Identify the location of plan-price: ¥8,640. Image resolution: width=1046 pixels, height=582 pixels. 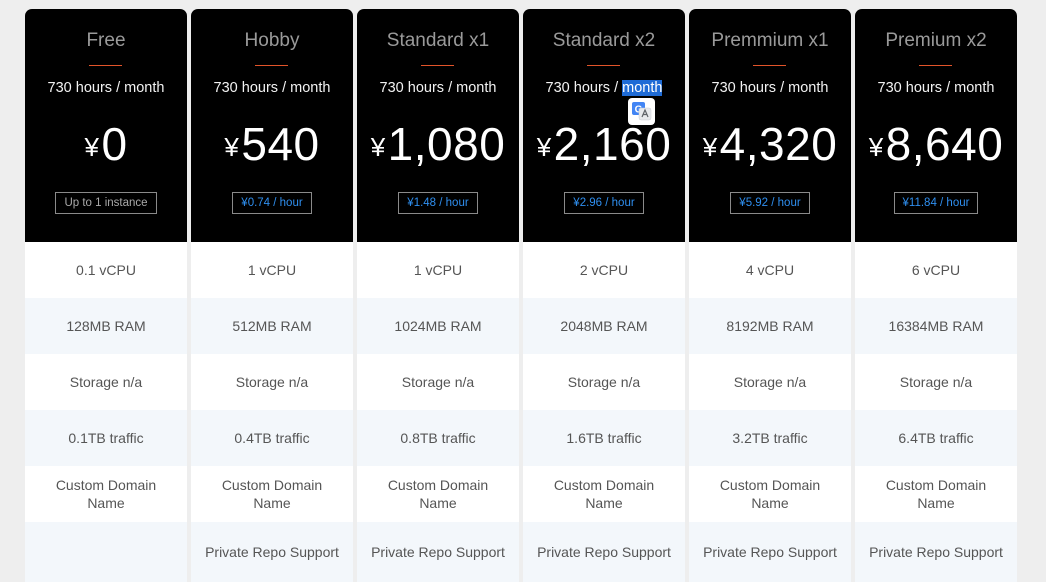
(936, 144).